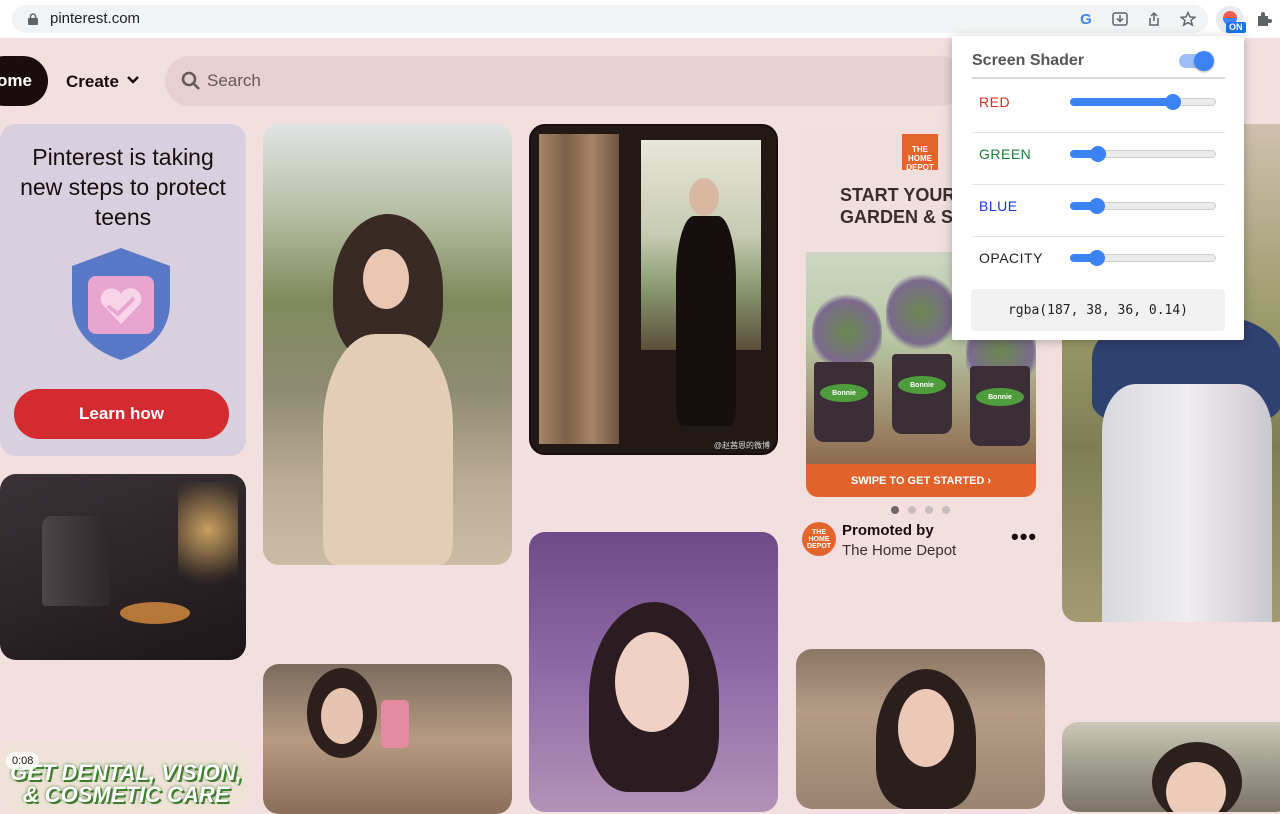  What do you see at coordinates (24, 81) in the screenshot?
I see `home-tab: ome` at bounding box center [24, 81].